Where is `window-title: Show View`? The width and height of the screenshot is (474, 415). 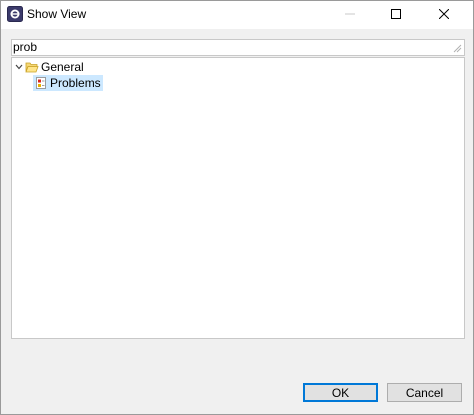
window-title: Show View is located at coordinates (57, 14).